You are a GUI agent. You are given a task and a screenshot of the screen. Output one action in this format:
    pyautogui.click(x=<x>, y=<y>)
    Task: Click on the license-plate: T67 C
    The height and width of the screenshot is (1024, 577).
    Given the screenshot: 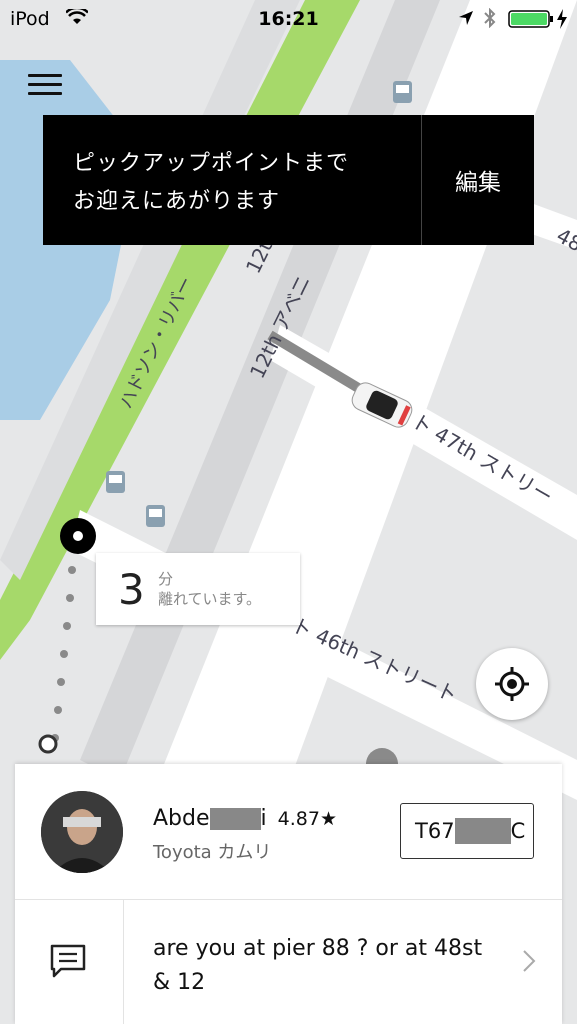 What is the action you would take?
    pyautogui.click(x=467, y=831)
    